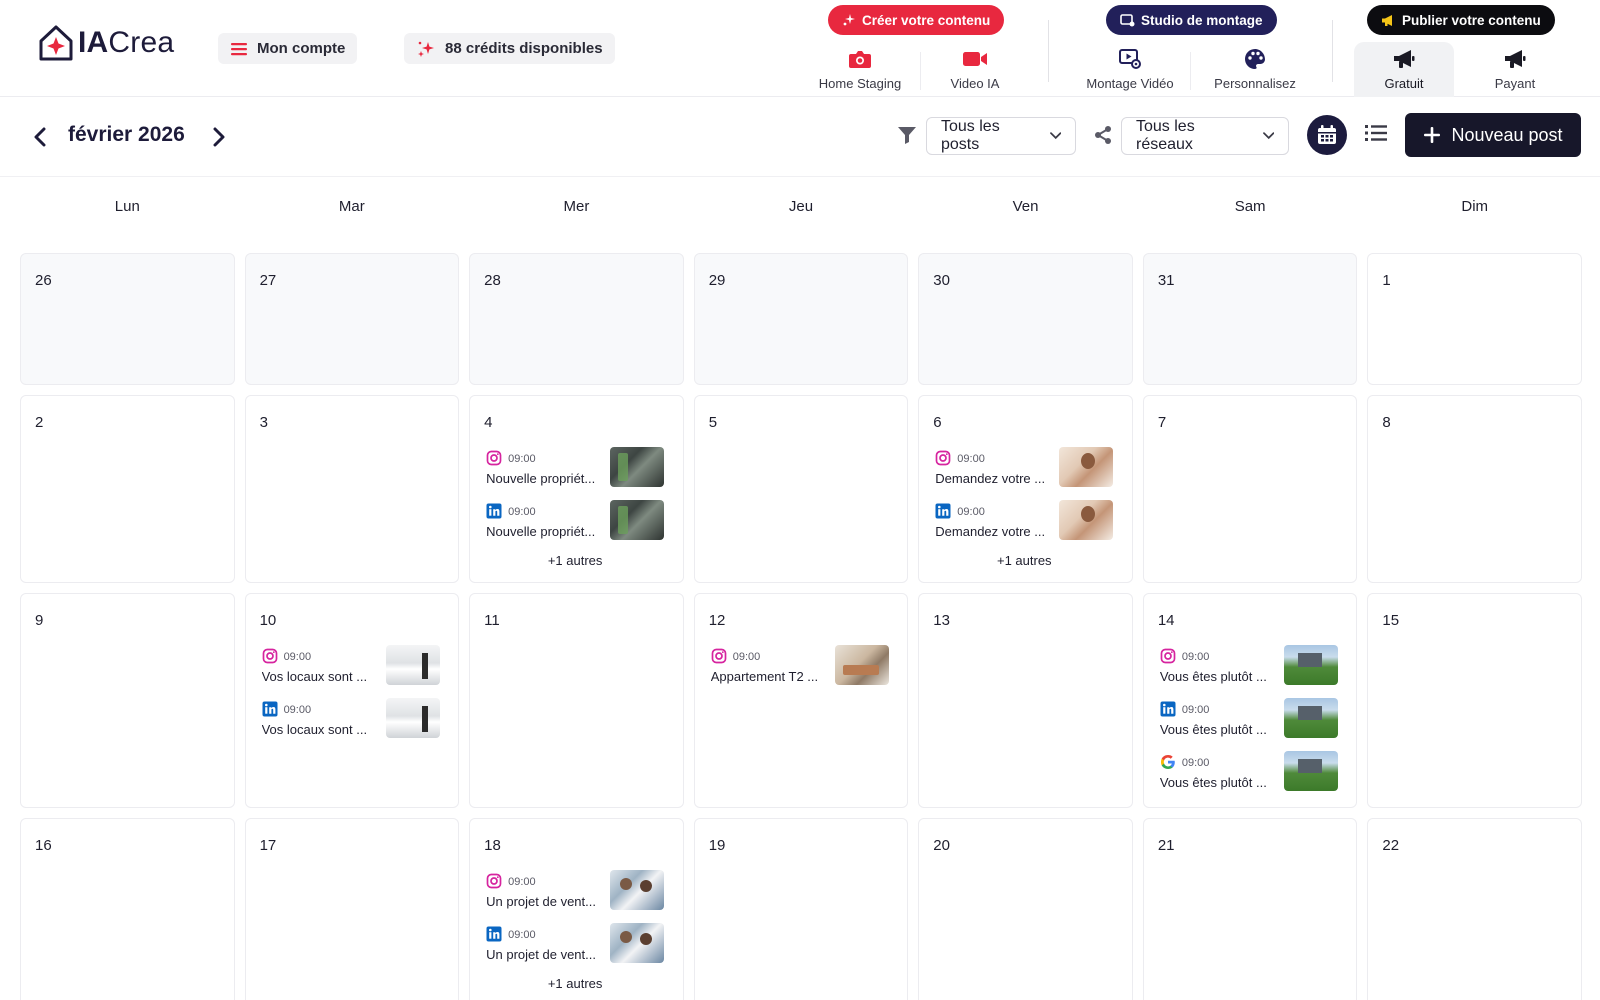 This screenshot has width=1600, height=1000. What do you see at coordinates (1475, 206) in the screenshot?
I see `weekday-label: Dim` at bounding box center [1475, 206].